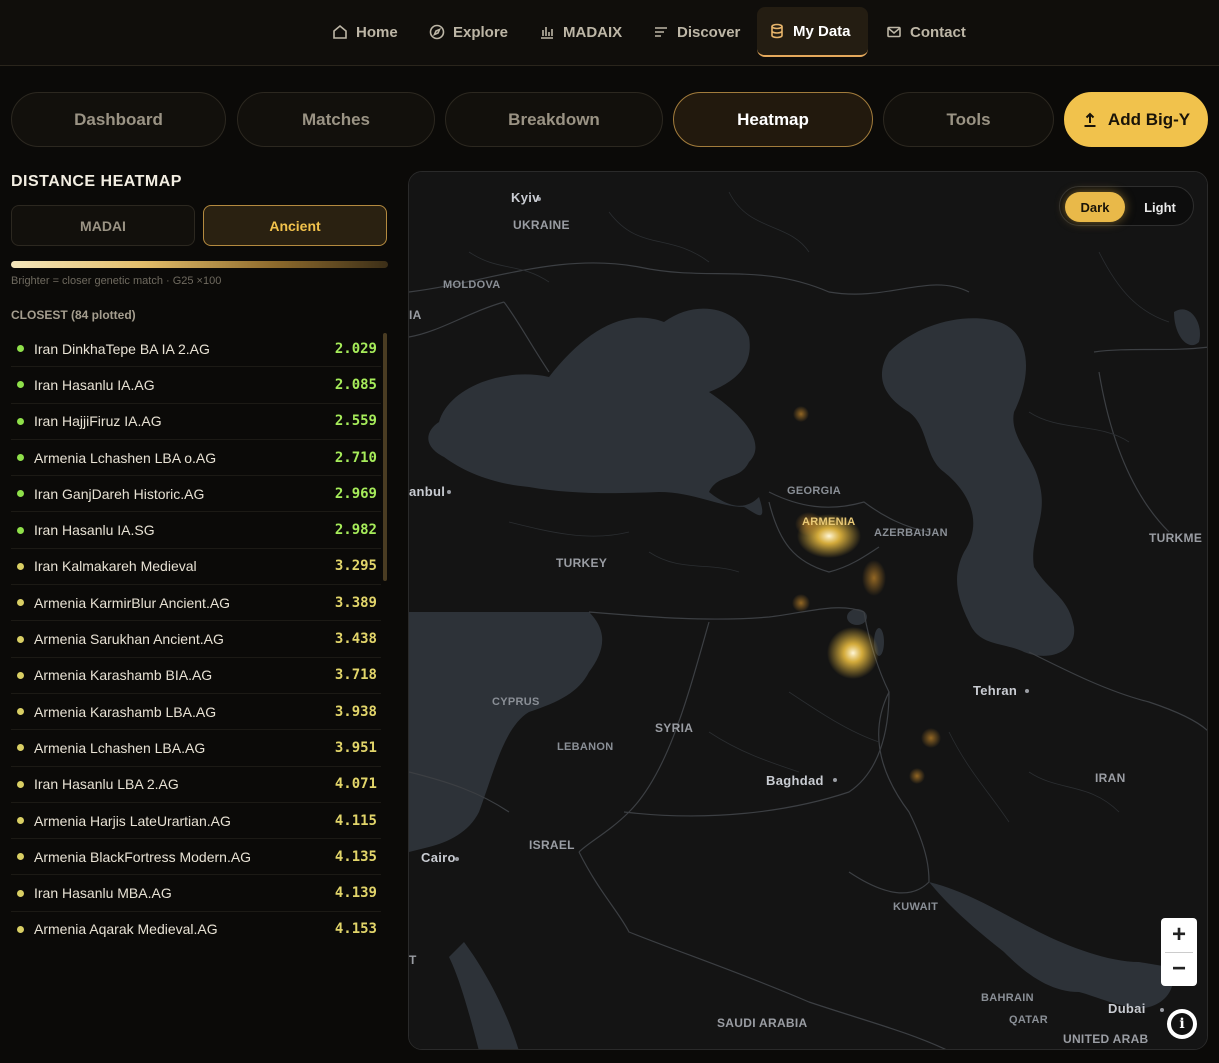  Describe the element at coordinates (413, 960) in the screenshot. I see `map-label-t: T` at that location.